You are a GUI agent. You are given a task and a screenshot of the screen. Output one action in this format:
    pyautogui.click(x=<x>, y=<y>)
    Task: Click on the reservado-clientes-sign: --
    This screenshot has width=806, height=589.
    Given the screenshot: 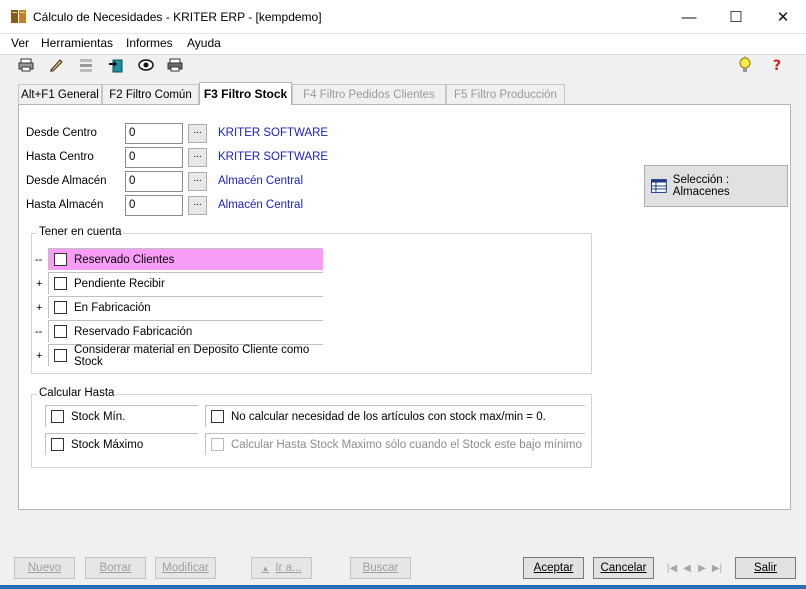 What is the action you would take?
    pyautogui.click(x=39, y=260)
    